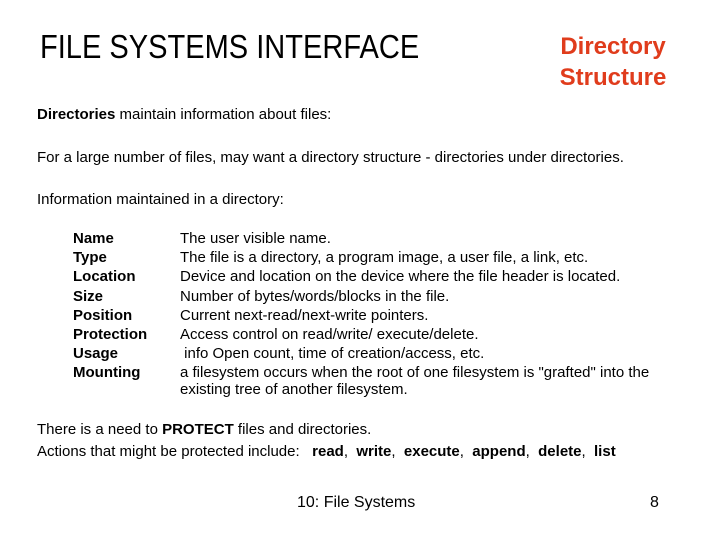 The image size is (720, 540). Describe the element at coordinates (175, 451) in the screenshot. I see `actions-pre: Actions that might be protected include:` at that location.